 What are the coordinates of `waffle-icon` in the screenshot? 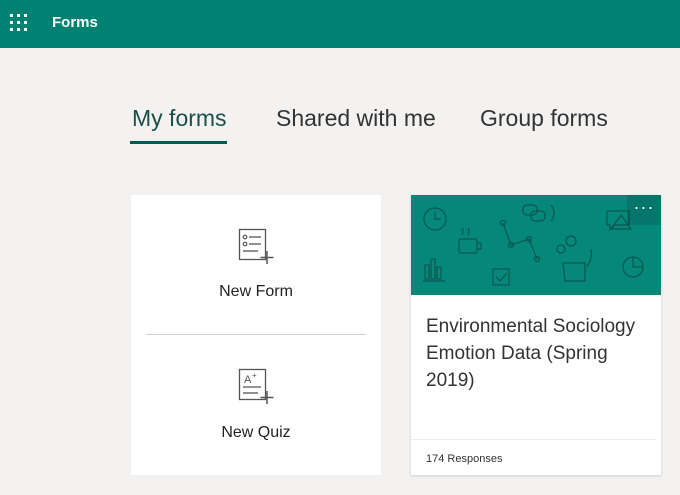 It's located at (20, 24).